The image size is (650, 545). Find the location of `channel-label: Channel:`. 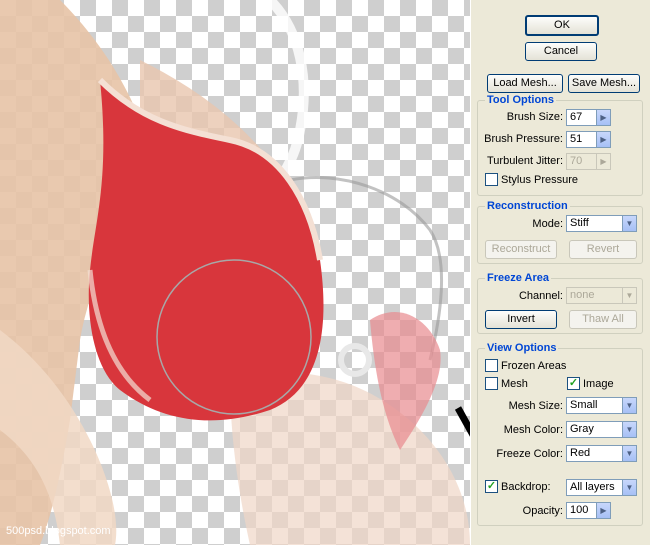

channel-label: Channel: is located at coordinates (540, 296).